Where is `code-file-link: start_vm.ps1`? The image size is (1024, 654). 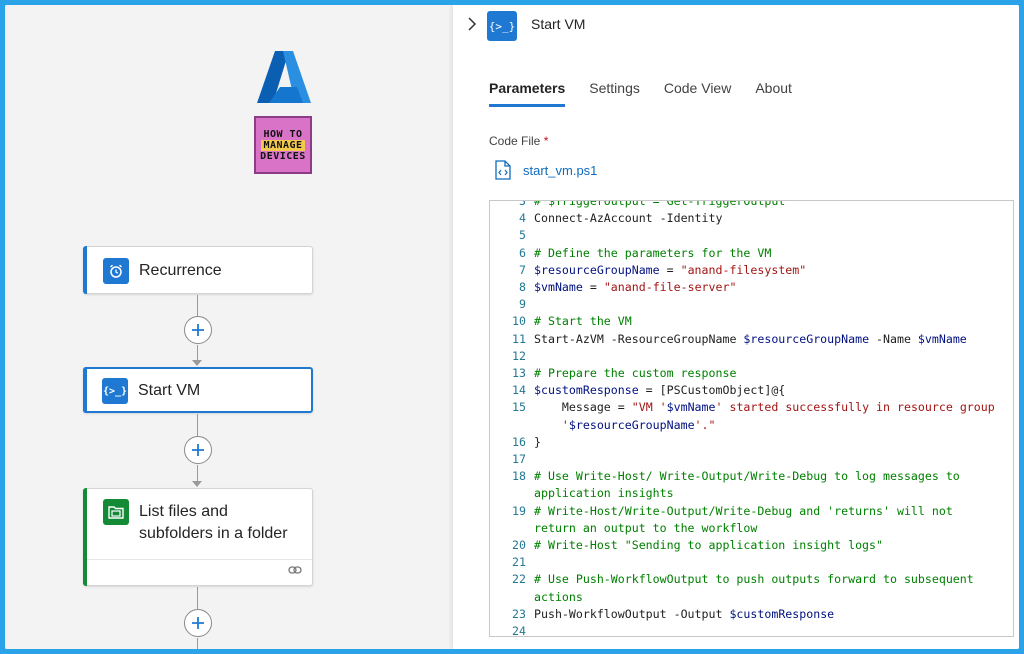
code-file-link: start_vm.ps1 is located at coordinates (560, 170).